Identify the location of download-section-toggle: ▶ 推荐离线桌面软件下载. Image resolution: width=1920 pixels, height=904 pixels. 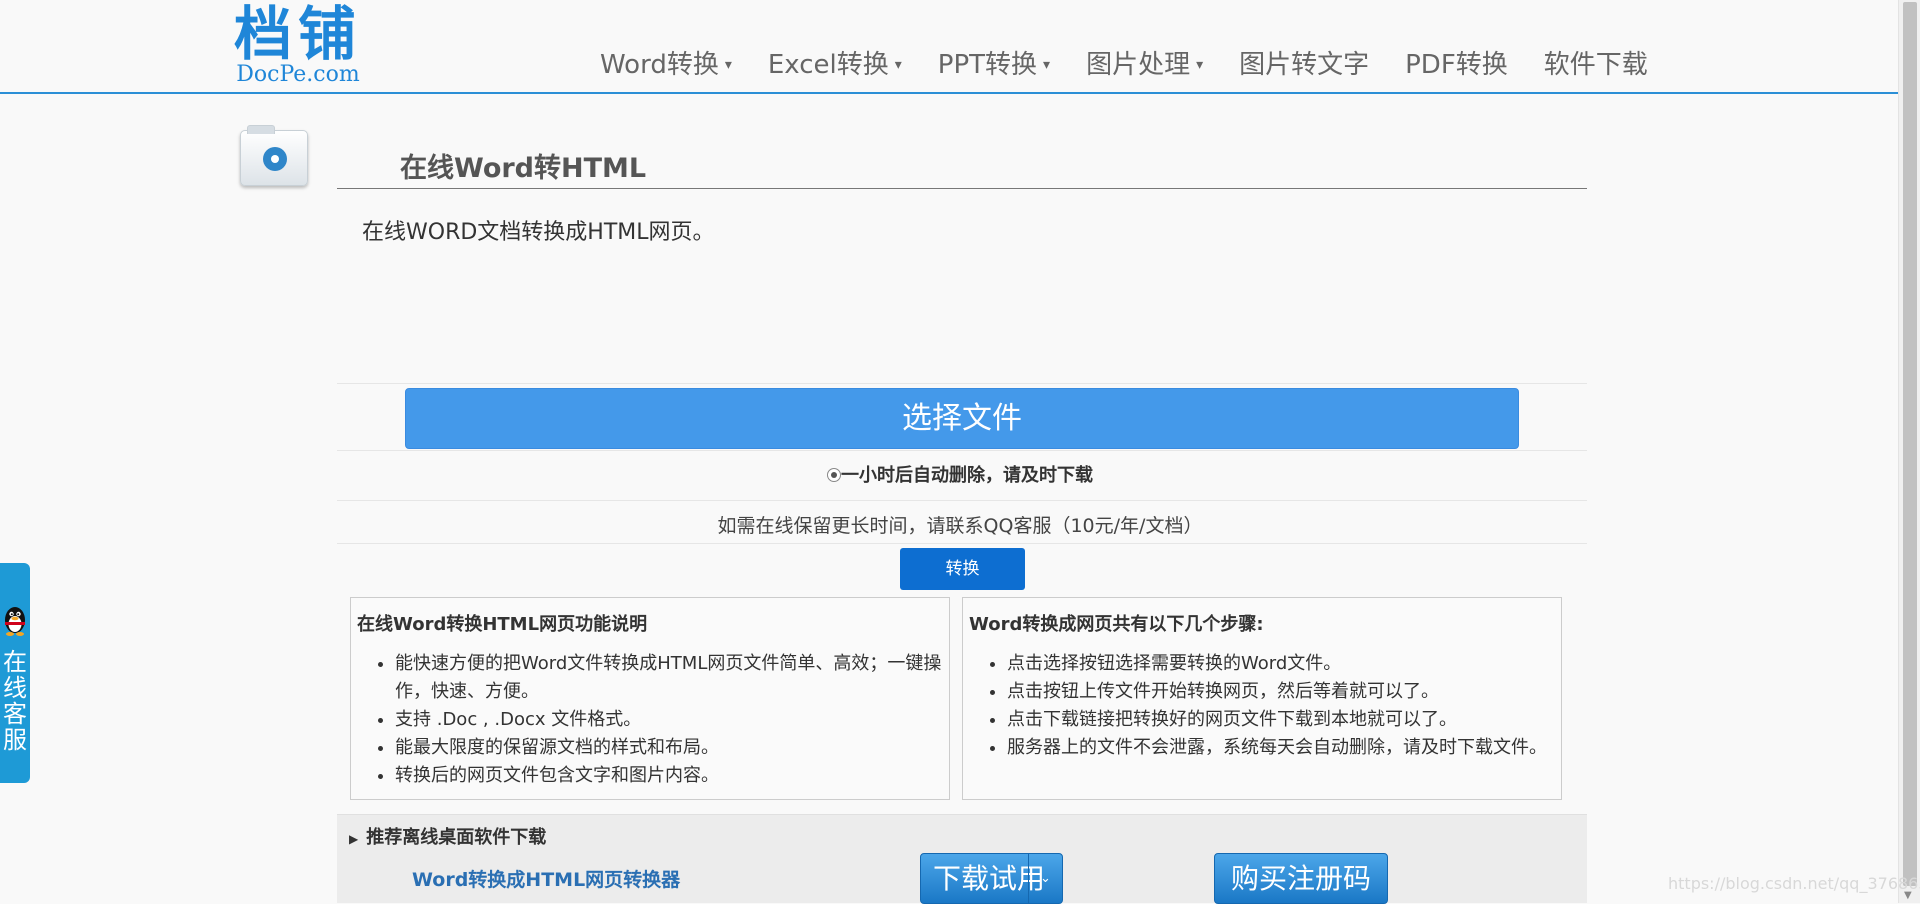
(447, 836).